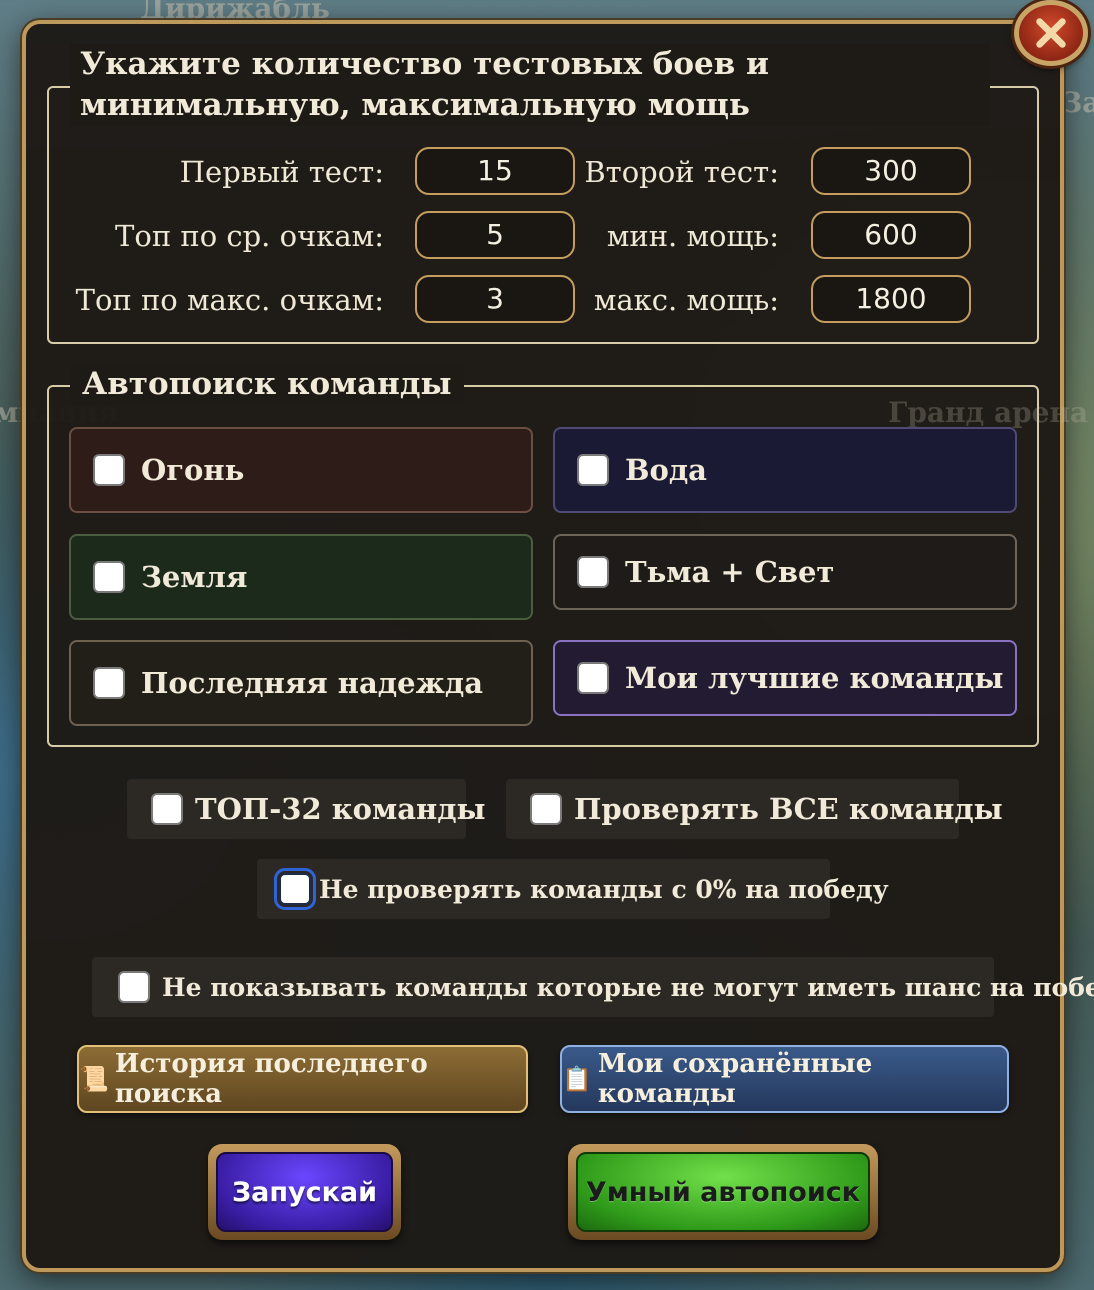  What do you see at coordinates (281, 172) in the screenshot?
I see `first-test-label: Первый тест:` at bounding box center [281, 172].